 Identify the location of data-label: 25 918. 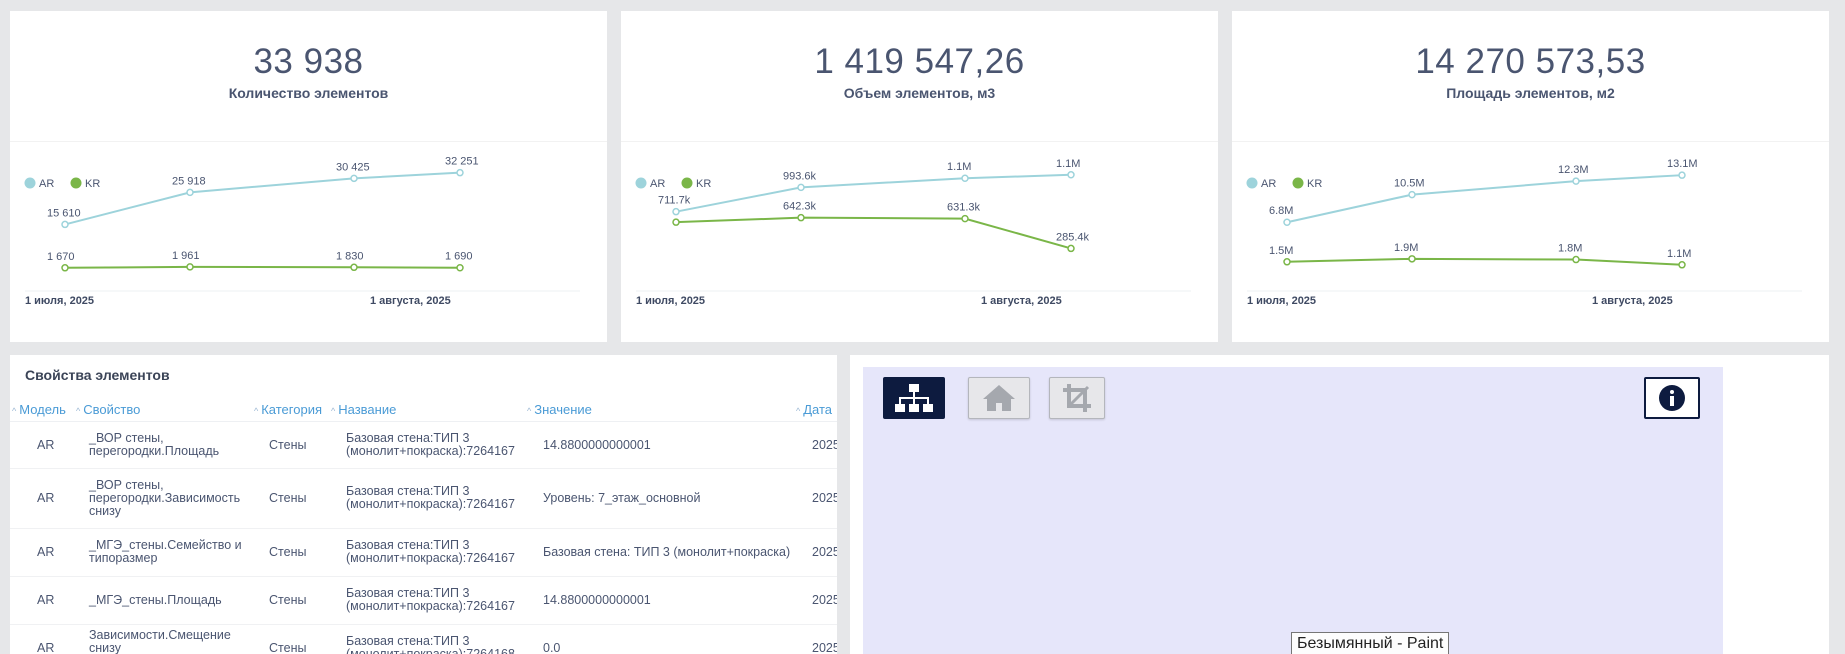
(189, 181).